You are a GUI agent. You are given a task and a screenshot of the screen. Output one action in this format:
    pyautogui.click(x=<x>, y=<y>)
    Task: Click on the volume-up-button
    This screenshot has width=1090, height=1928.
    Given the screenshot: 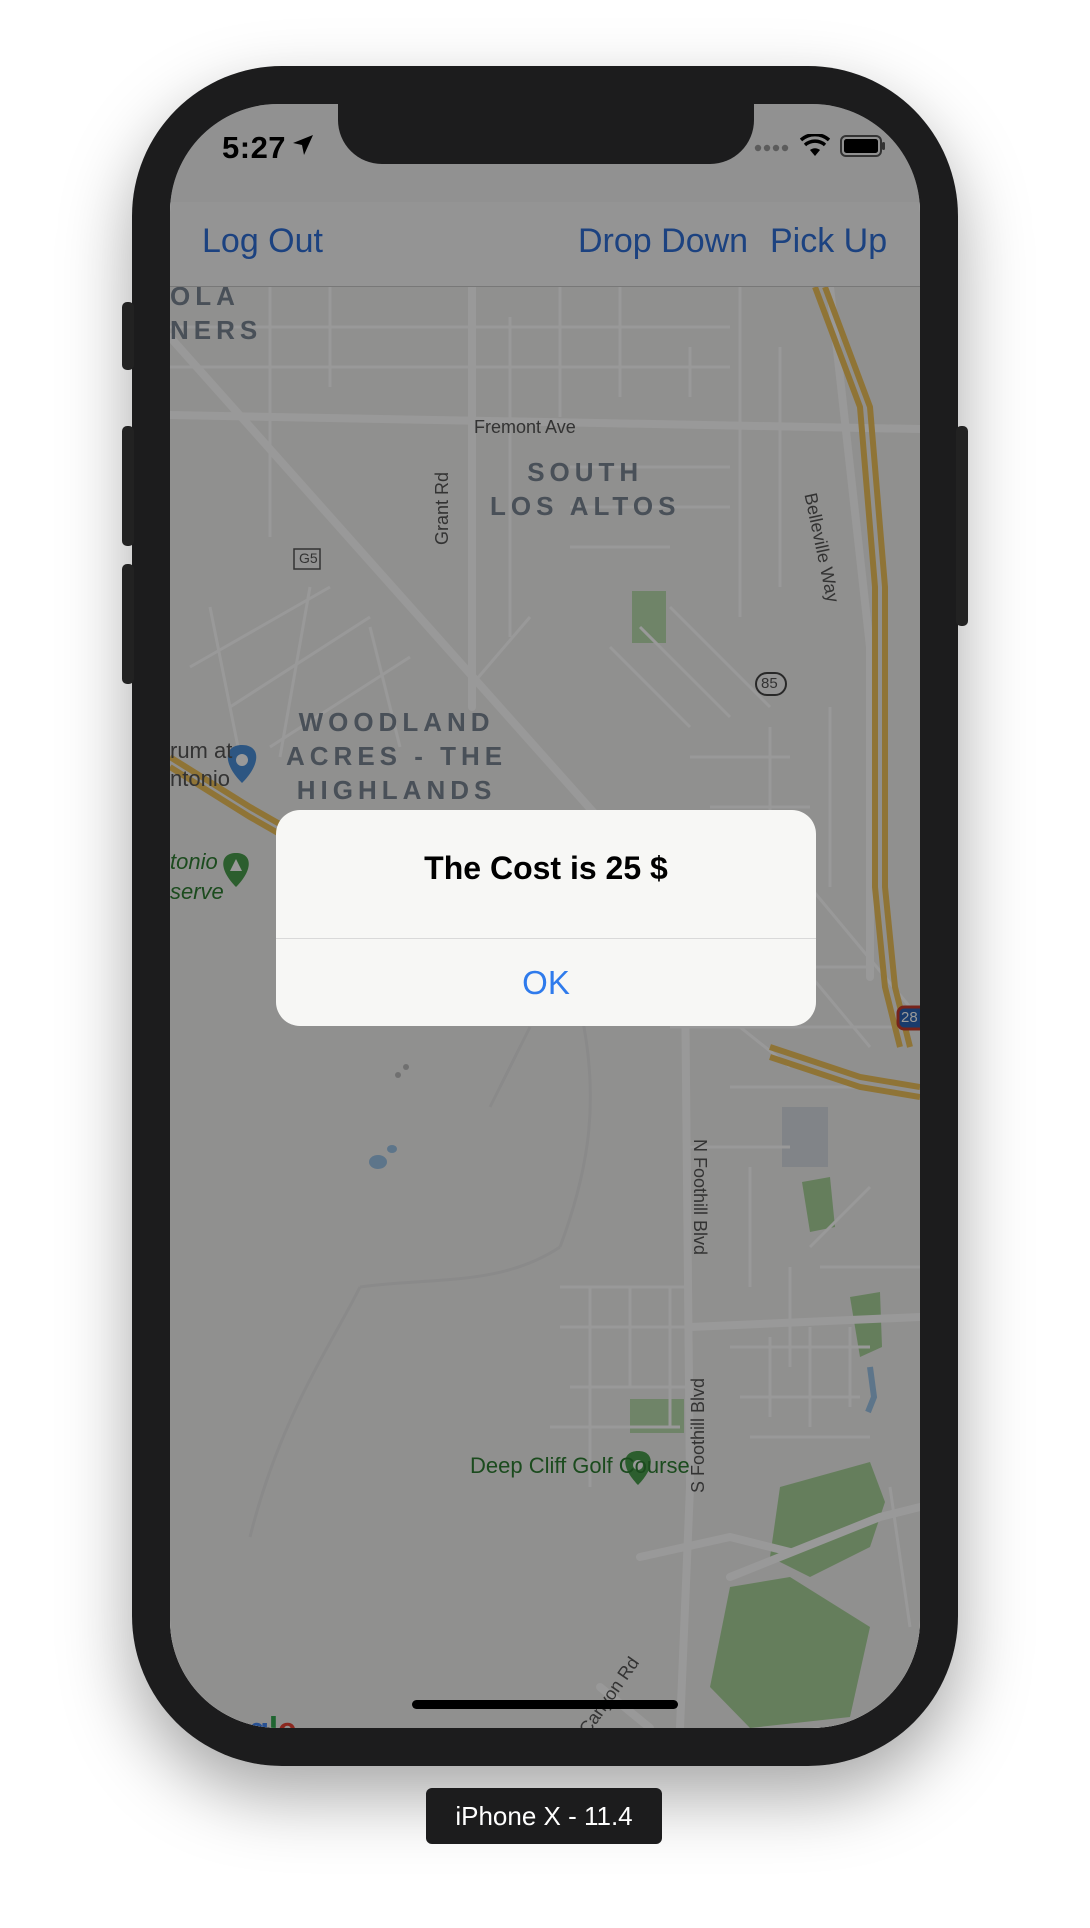 What is the action you would take?
    pyautogui.click(x=128, y=486)
    